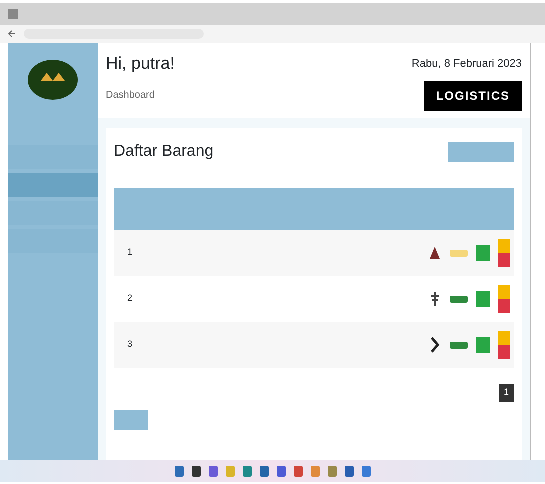 This screenshot has width=545, height=484. Describe the element at coordinates (130, 253) in the screenshot. I see `row-number: 1` at that location.